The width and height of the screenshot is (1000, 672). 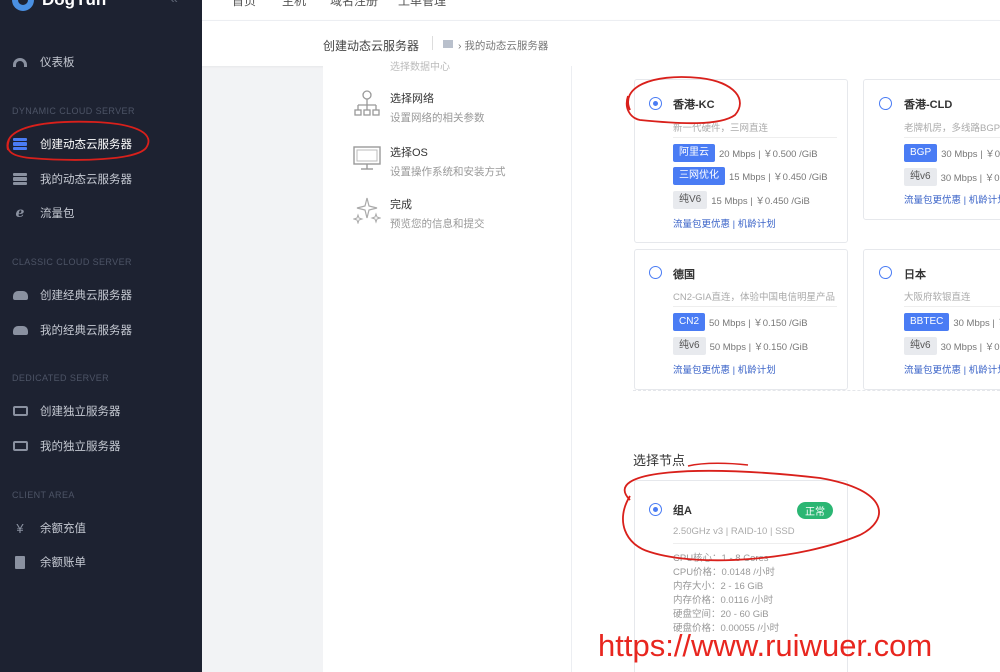 I want to click on page-title: 创建动态云服务器, so click(x=371, y=46).